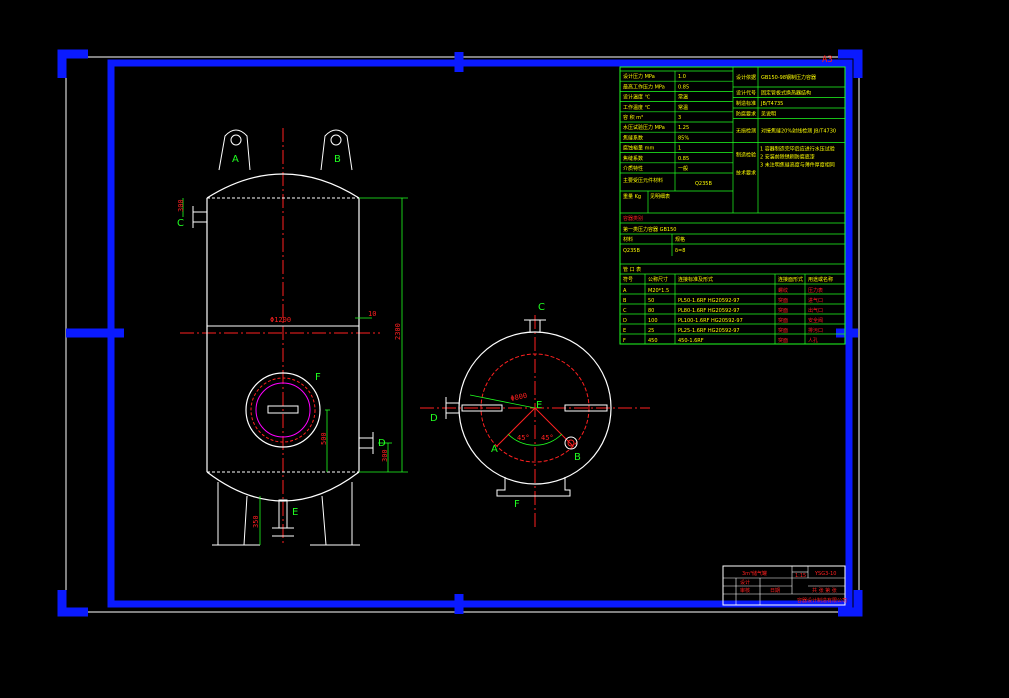 This screenshot has height=698, width=1009. Describe the element at coordinates (577, 457) in the screenshot. I see `plan-label-b: B` at that location.